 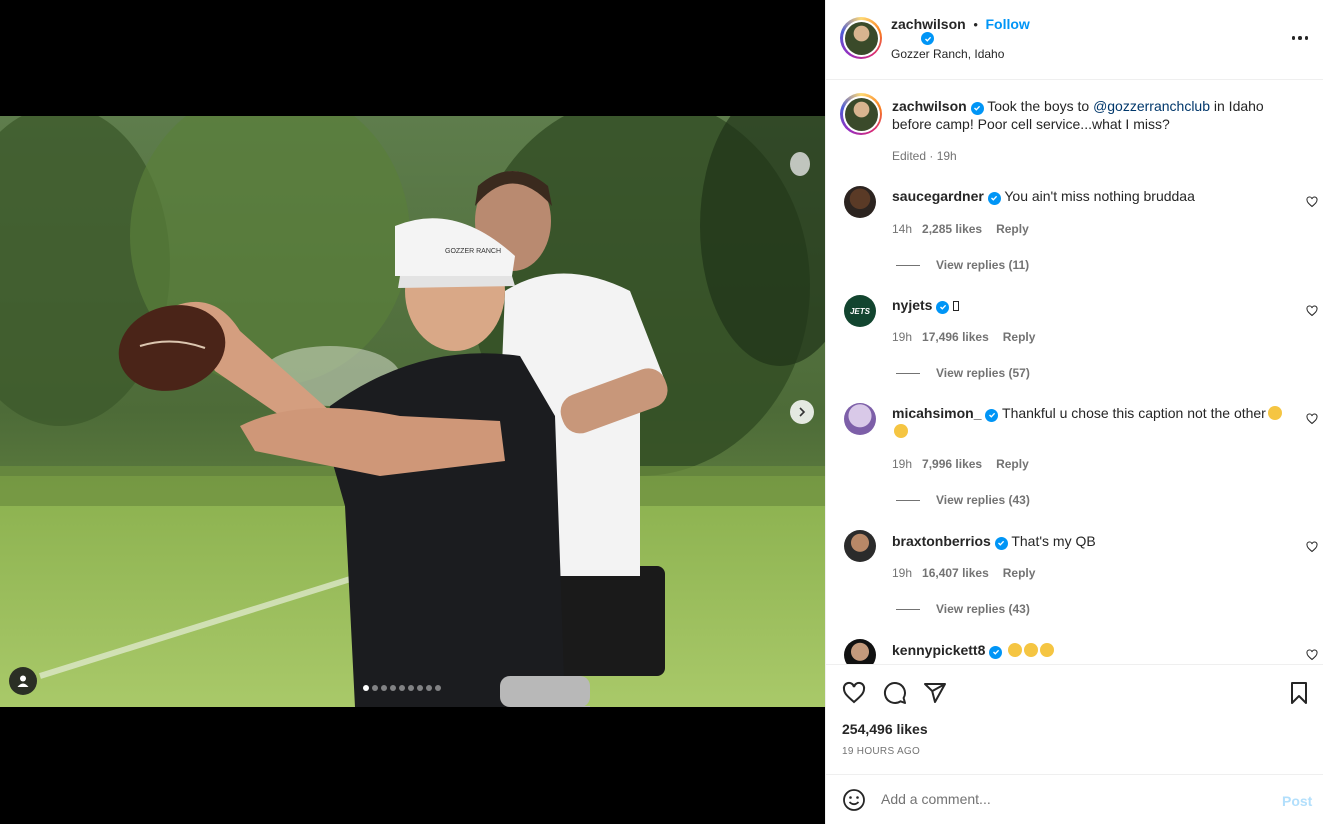 What do you see at coordinates (1299, 693) in the screenshot?
I see `bookmark-icon` at bounding box center [1299, 693].